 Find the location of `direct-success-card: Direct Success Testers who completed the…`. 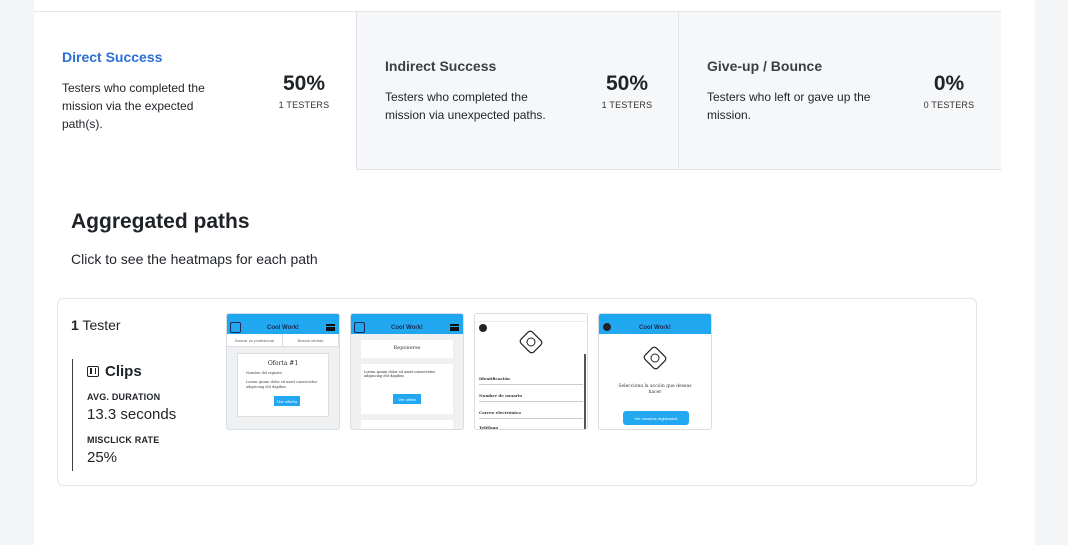

direct-success-card: Direct Success Testers who completed the… is located at coordinates (195, 91).